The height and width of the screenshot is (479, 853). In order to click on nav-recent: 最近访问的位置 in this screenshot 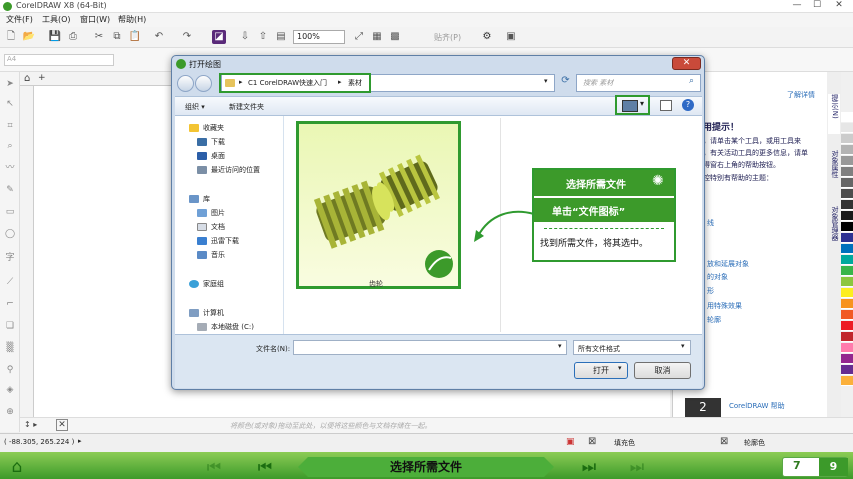, I will do `click(228, 170)`.